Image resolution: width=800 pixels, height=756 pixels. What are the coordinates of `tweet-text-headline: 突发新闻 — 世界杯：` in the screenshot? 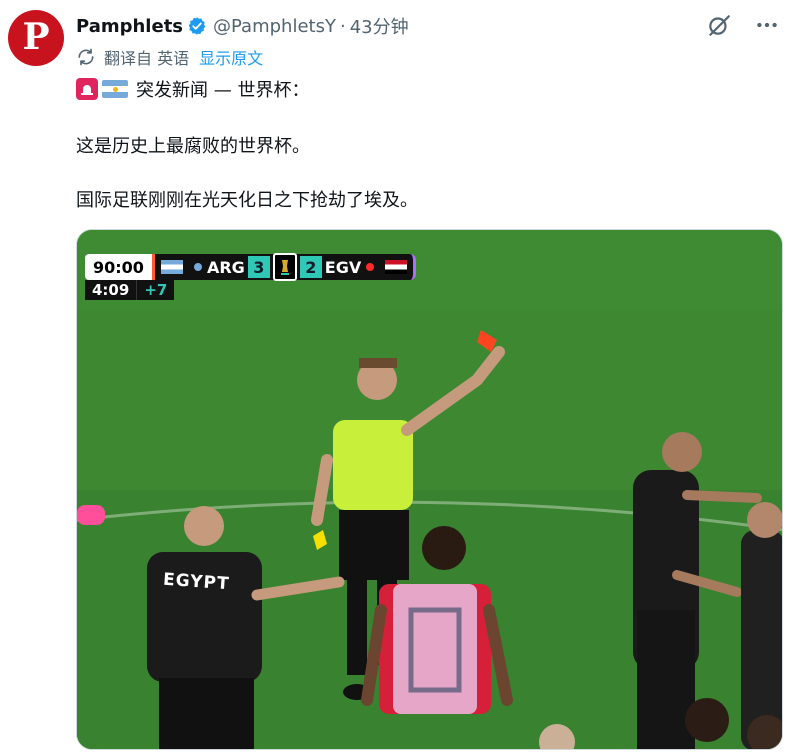 It's located at (223, 90).